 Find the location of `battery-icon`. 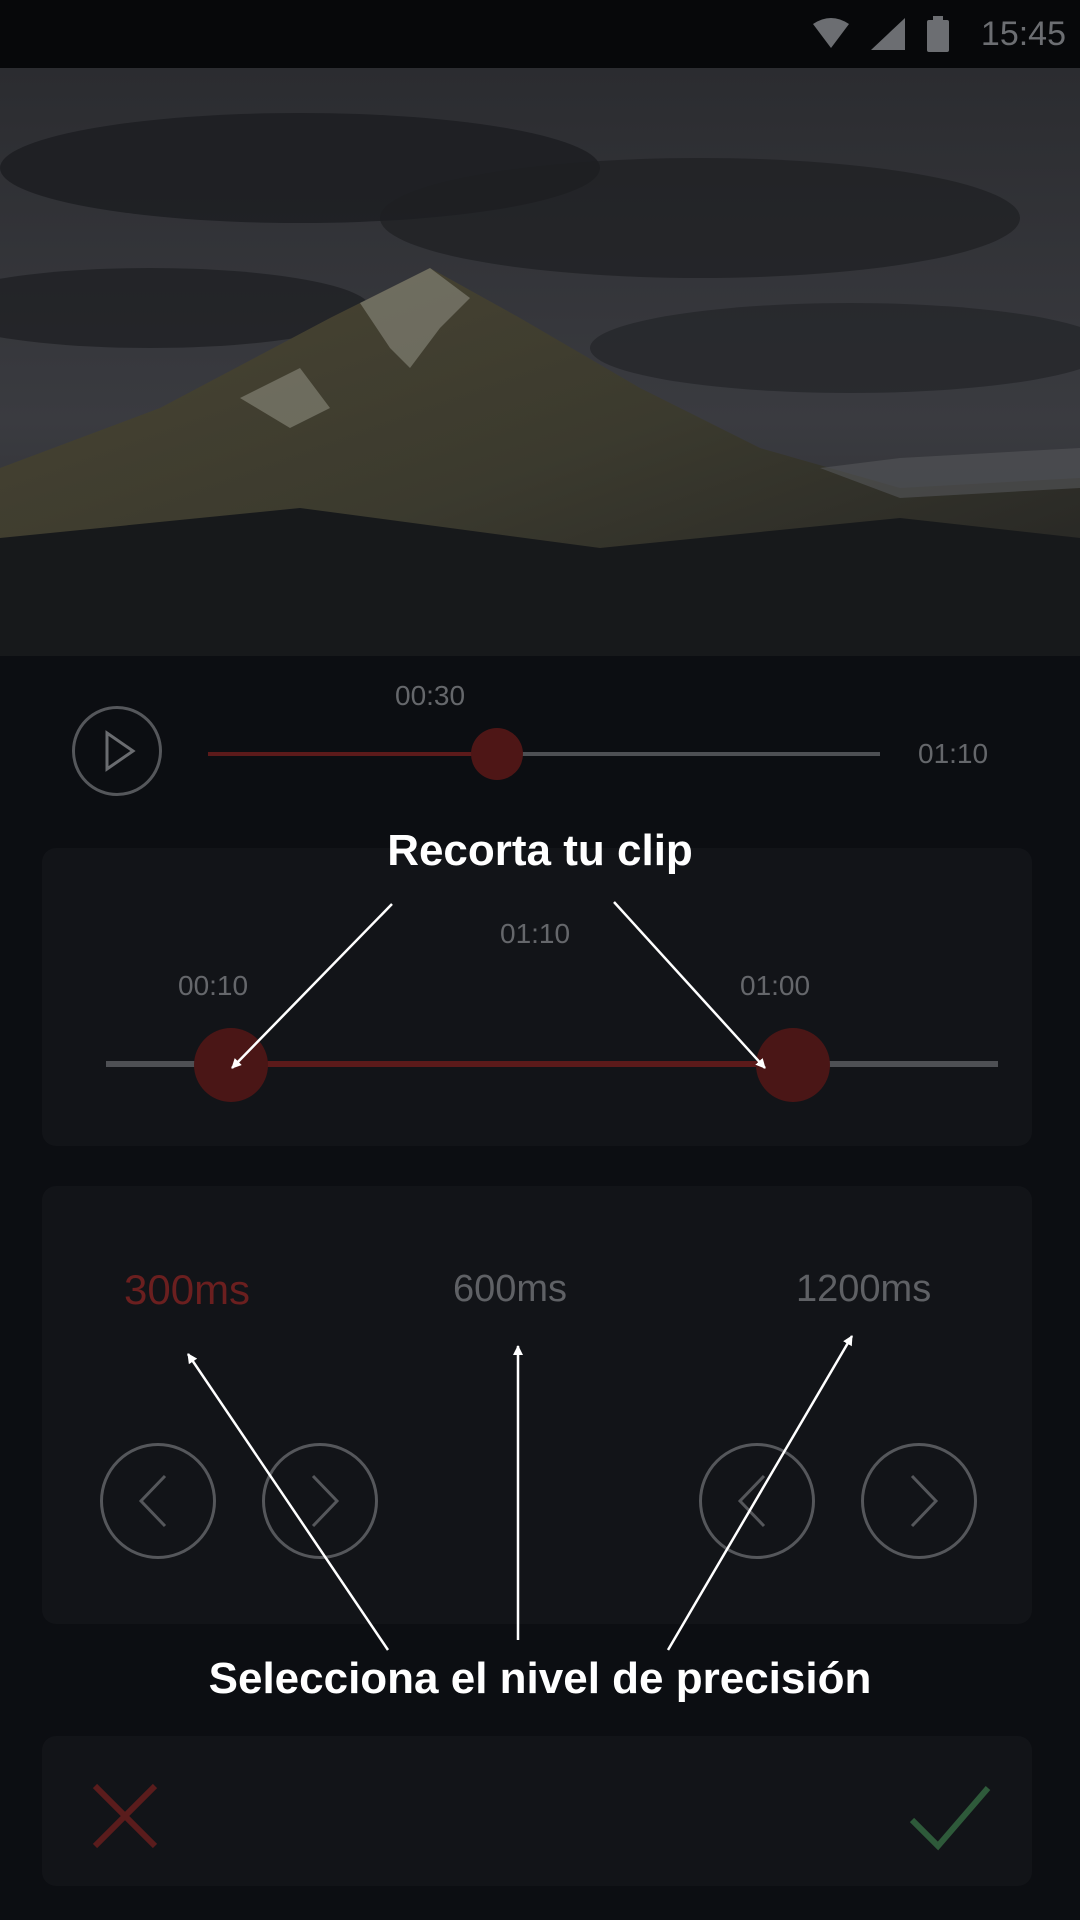

battery-icon is located at coordinates (937, 34).